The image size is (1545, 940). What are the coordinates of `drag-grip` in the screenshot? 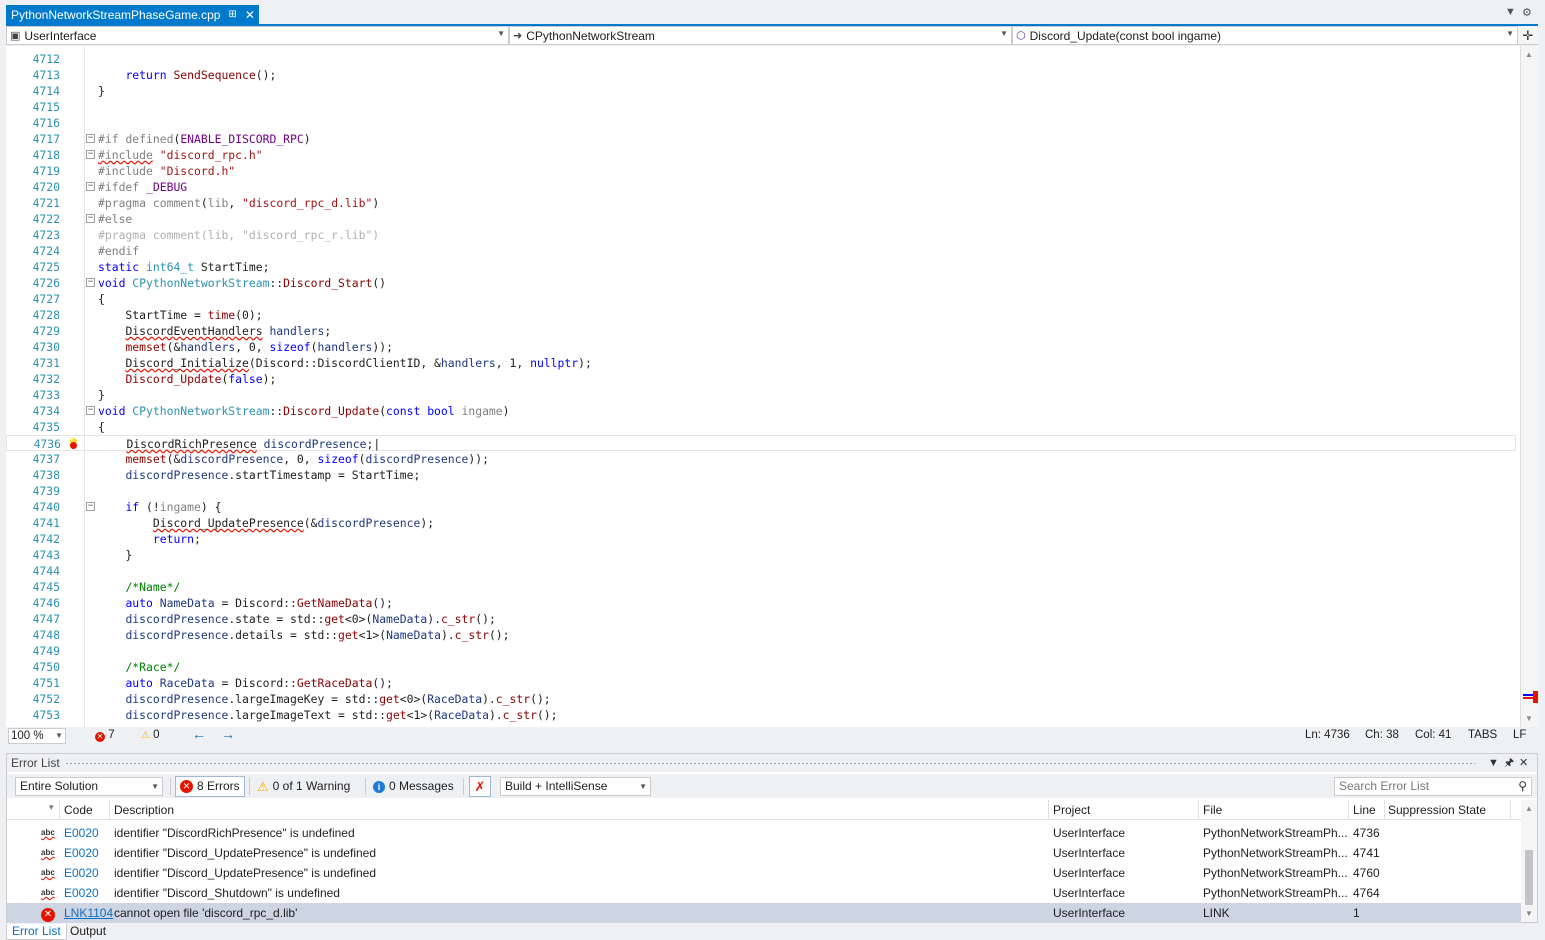 It's located at (770, 763).